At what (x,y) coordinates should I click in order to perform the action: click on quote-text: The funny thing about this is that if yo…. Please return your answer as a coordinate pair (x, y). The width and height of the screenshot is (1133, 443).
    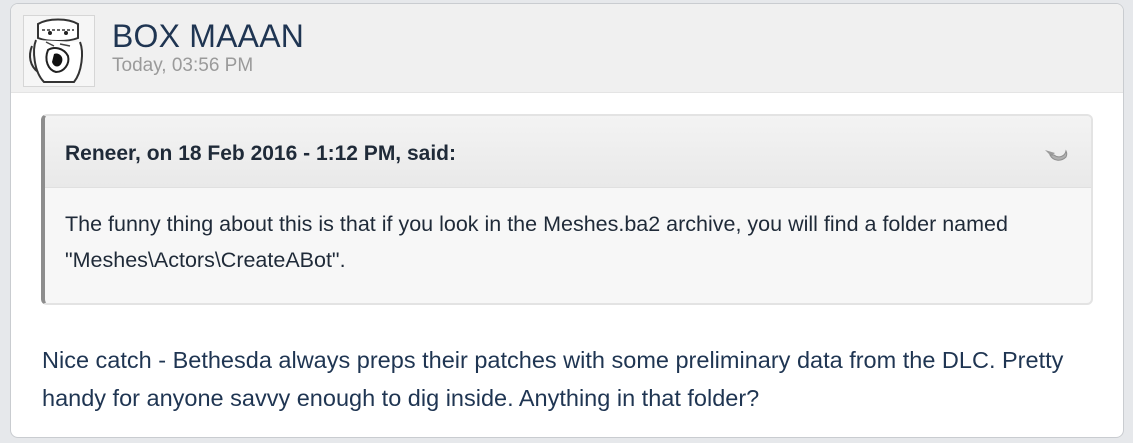
    Looking at the image, I should click on (536, 242).